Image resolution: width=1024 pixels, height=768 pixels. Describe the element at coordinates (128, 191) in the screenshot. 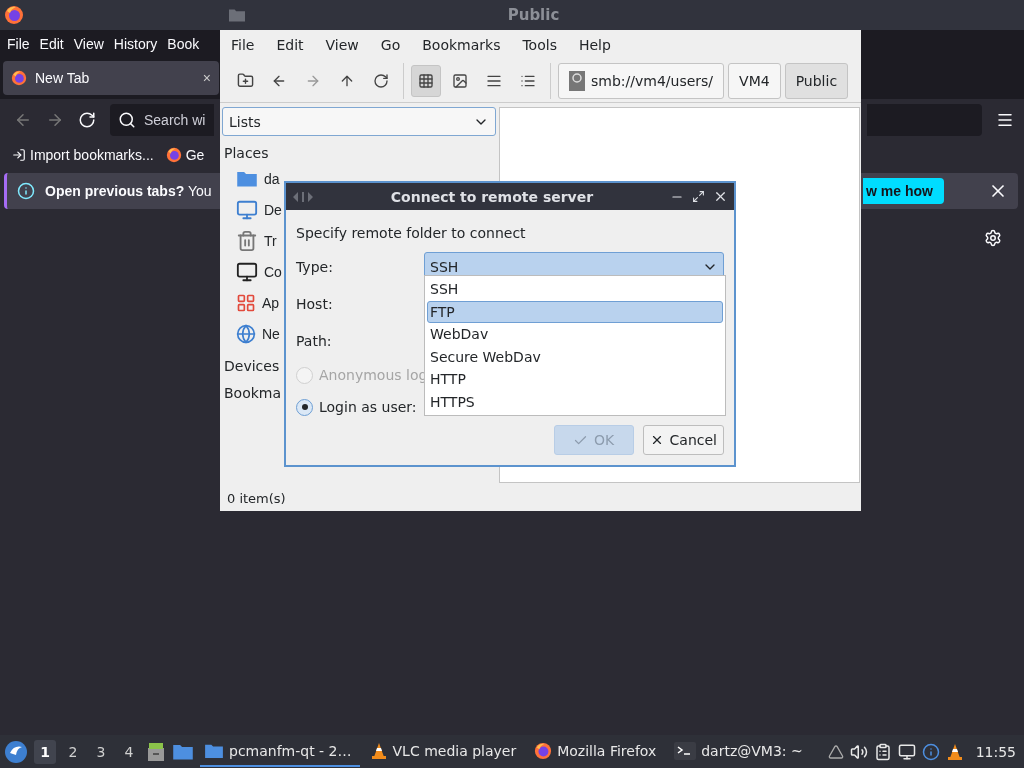

I see `notification-text: Open previous tabs? You` at that location.